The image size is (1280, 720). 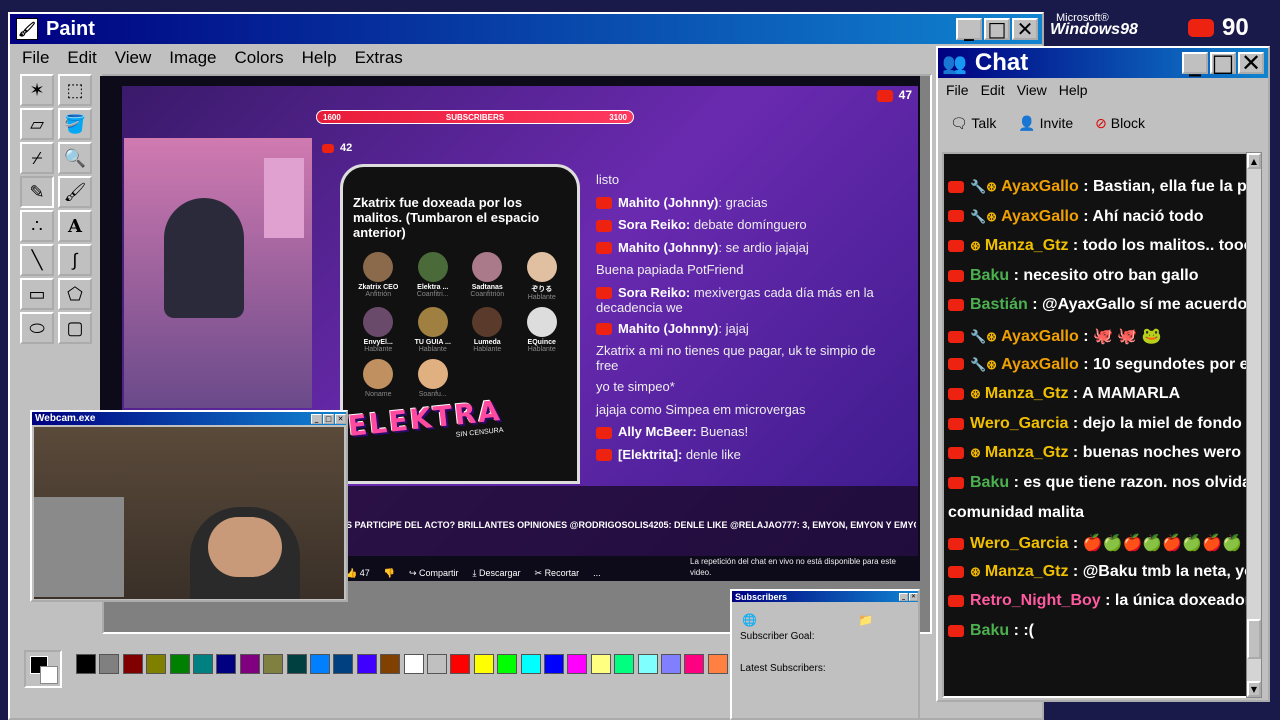 I want to click on eraser-icon: ▱, so click(x=37, y=124).